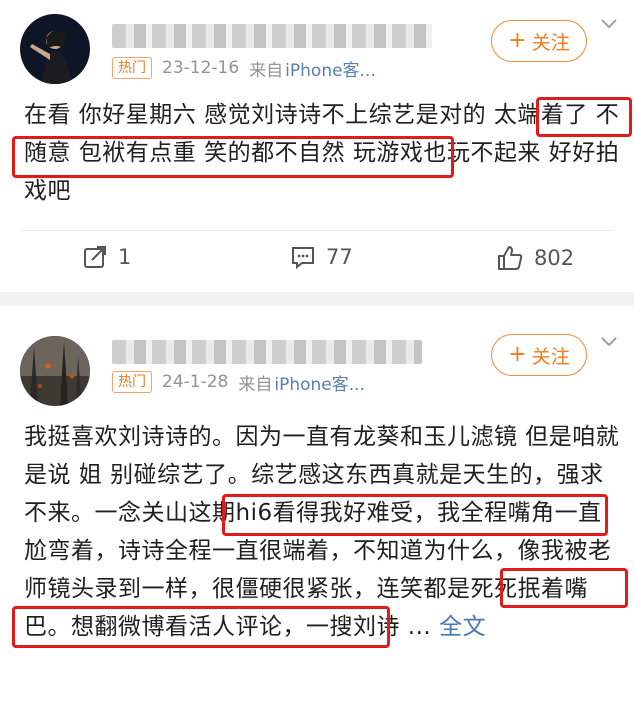  Describe the element at coordinates (317, 230) in the screenshot. I see `divider` at that location.